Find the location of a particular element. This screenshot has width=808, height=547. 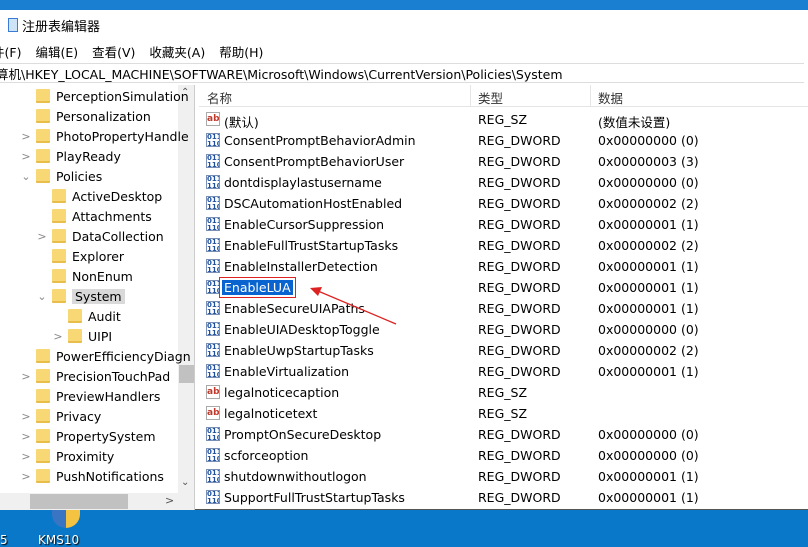

desktop-label-left: 5 is located at coordinates (4, 540).